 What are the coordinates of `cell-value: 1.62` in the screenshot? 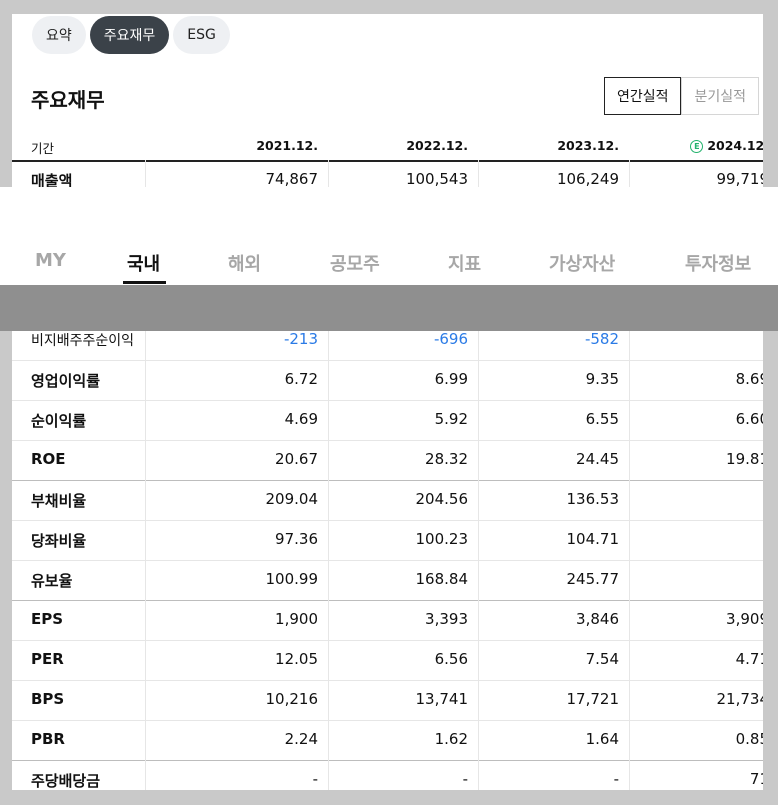 It's located at (451, 739).